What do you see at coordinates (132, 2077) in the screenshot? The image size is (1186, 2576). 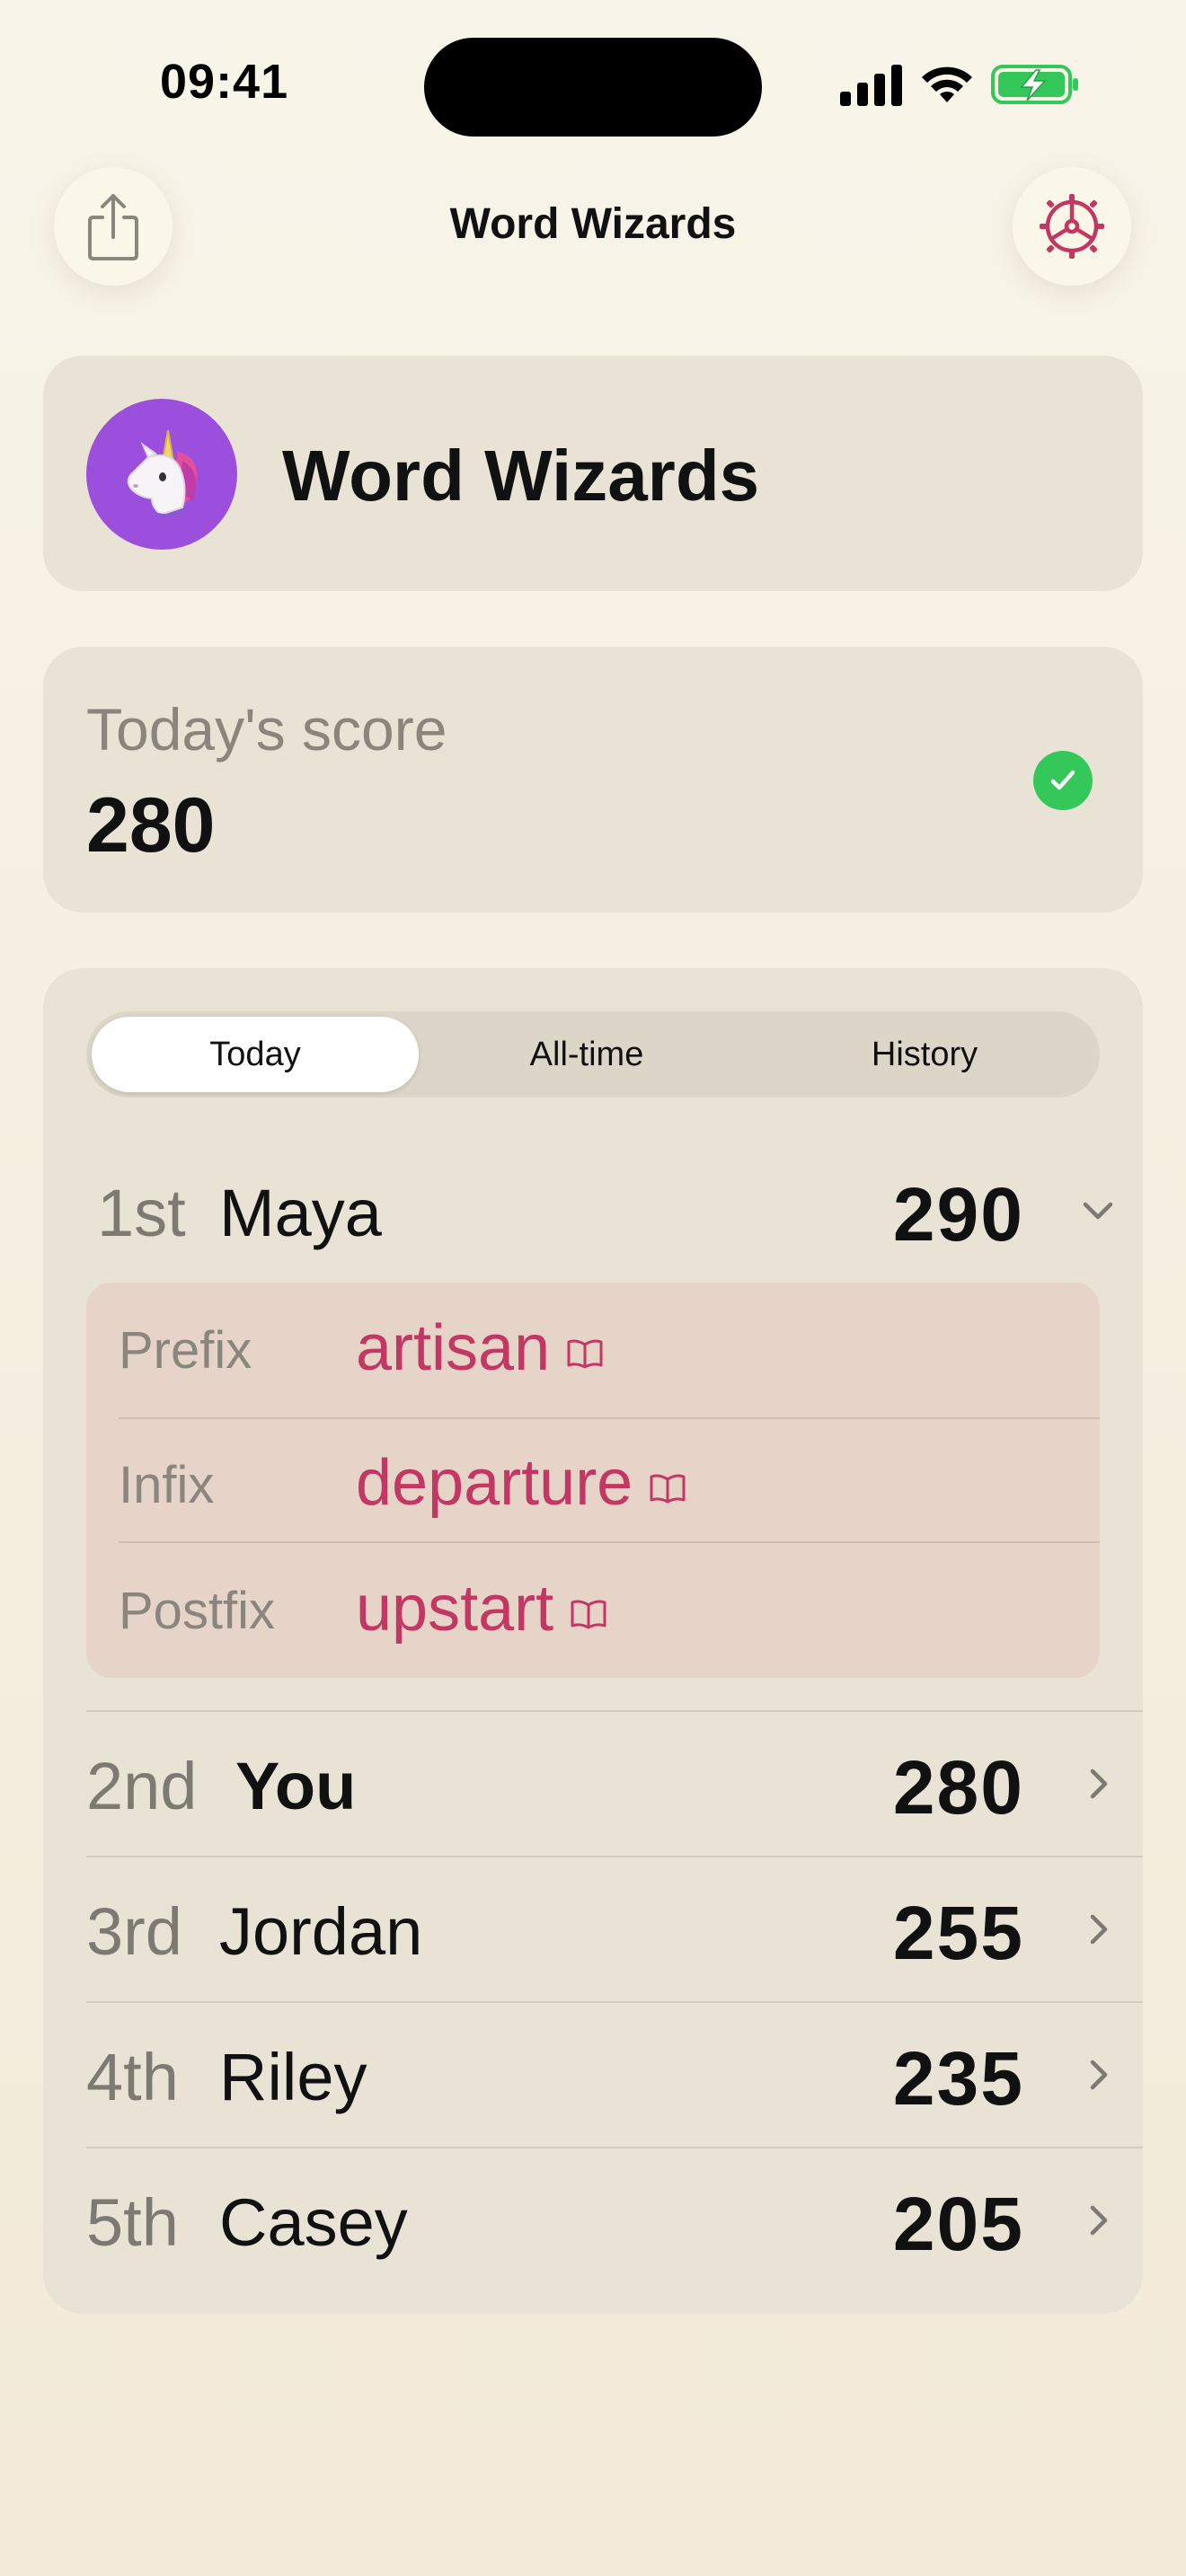 I see `row-rank: 4th` at bounding box center [132, 2077].